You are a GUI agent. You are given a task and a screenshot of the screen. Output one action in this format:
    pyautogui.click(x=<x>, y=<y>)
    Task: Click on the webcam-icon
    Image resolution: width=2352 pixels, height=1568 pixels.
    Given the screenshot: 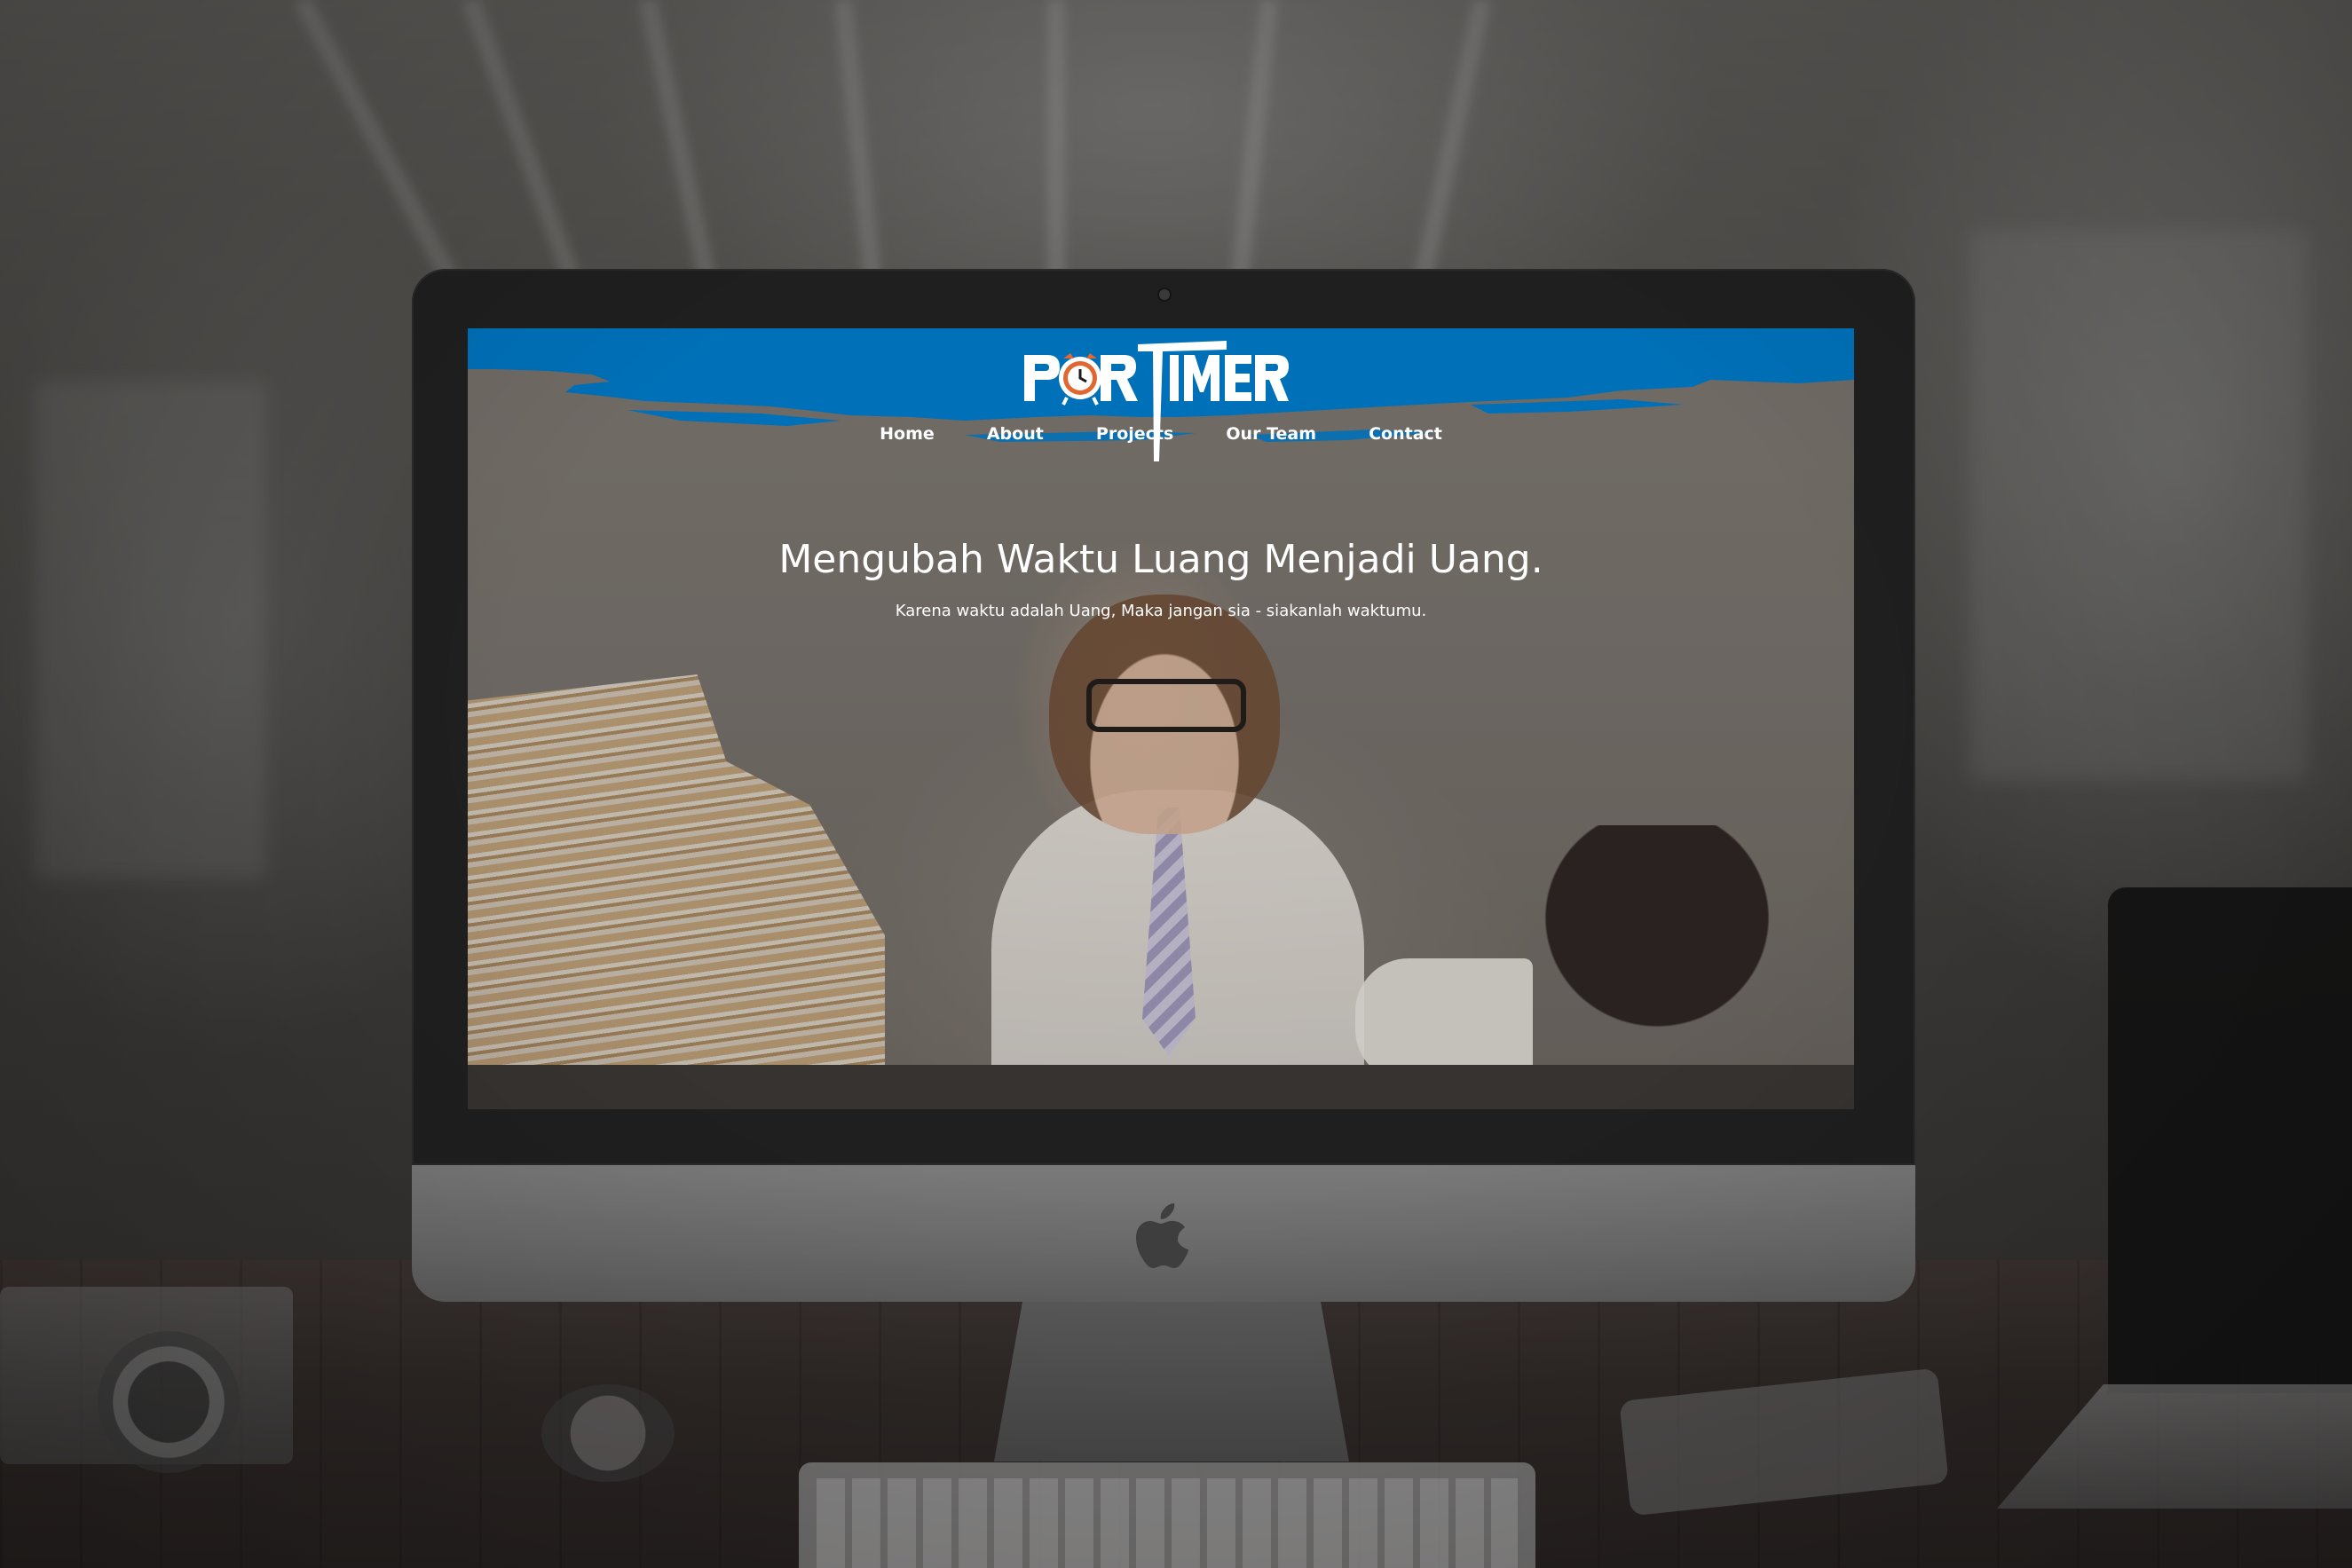 What is the action you would take?
    pyautogui.click(x=1164, y=294)
    